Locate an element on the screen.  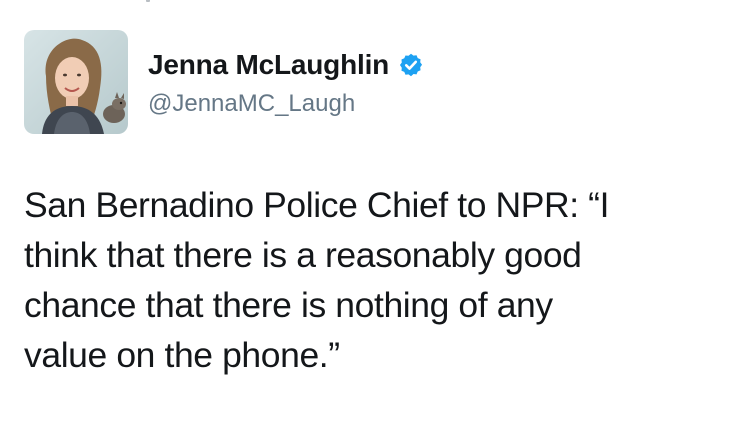
avatar-image is located at coordinates (76, 82).